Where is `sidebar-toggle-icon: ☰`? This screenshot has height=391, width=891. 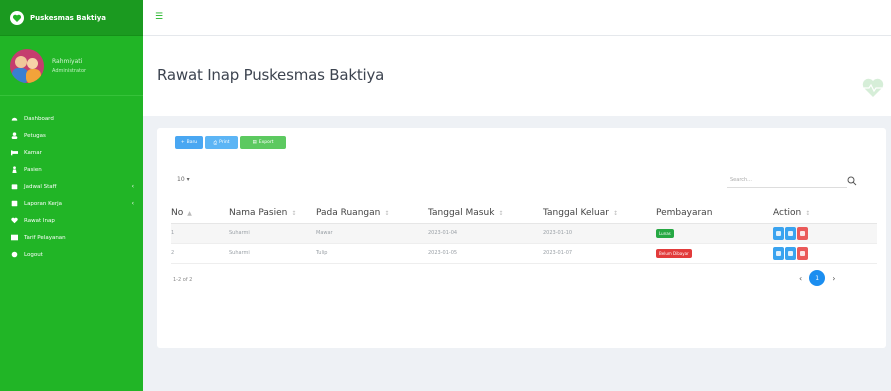 sidebar-toggle-icon: ☰ is located at coordinates (159, 17).